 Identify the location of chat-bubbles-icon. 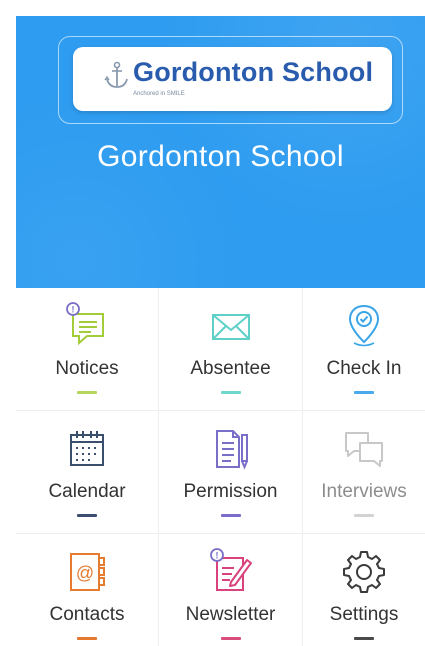
(364, 449).